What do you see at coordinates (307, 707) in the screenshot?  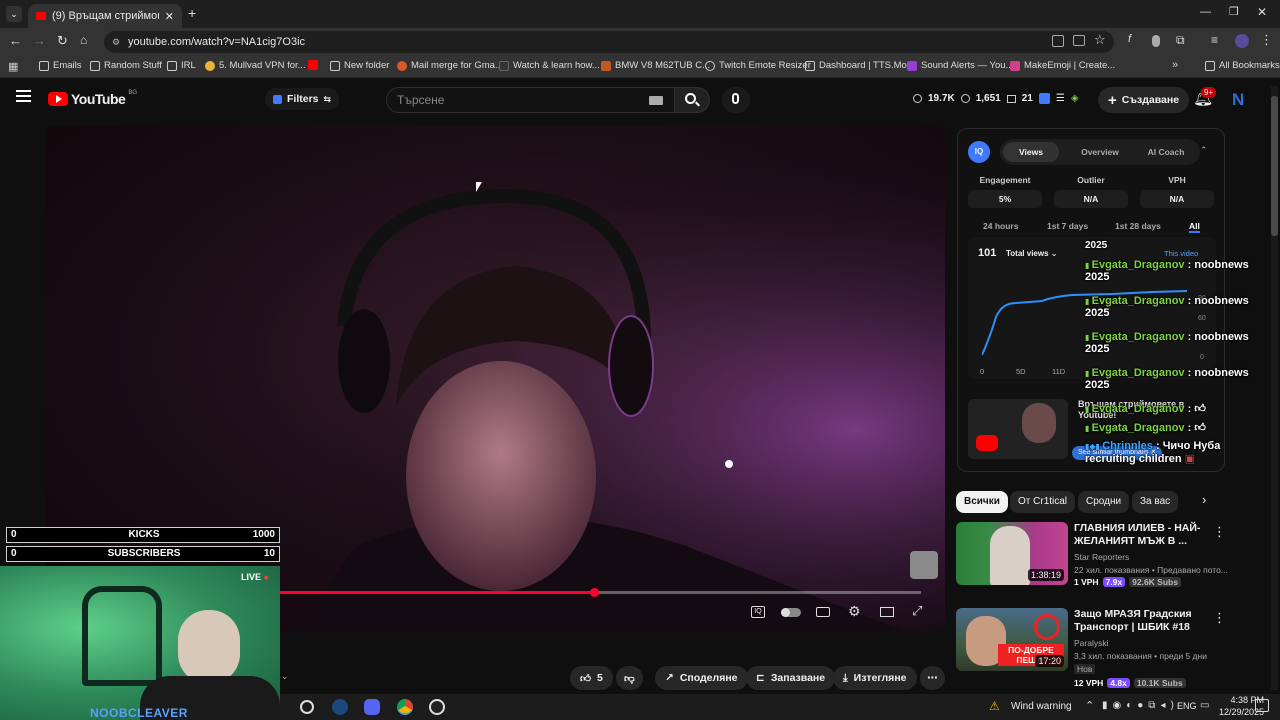 I see `taskbar-app-icon` at bounding box center [307, 707].